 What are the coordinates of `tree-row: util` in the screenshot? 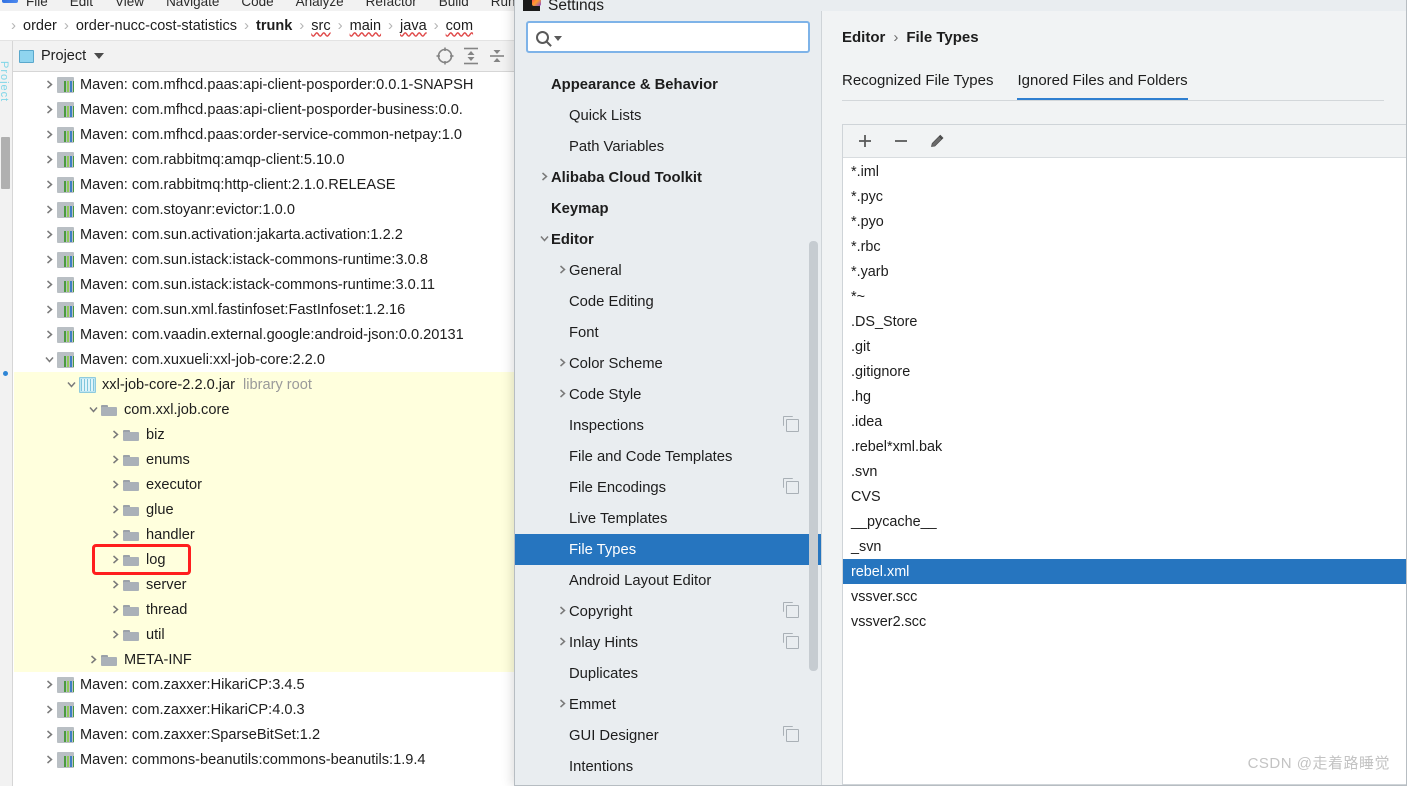 It's located at (264, 634).